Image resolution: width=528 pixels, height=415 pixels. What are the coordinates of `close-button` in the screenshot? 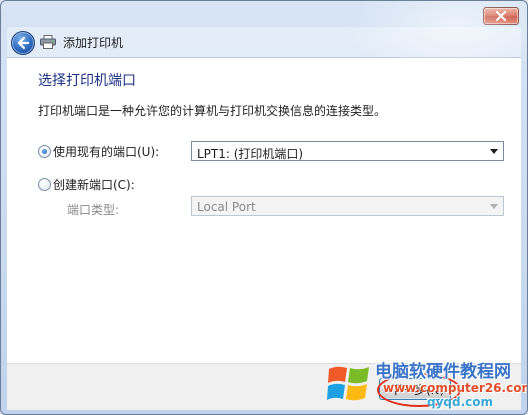 It's located at (501, 16).